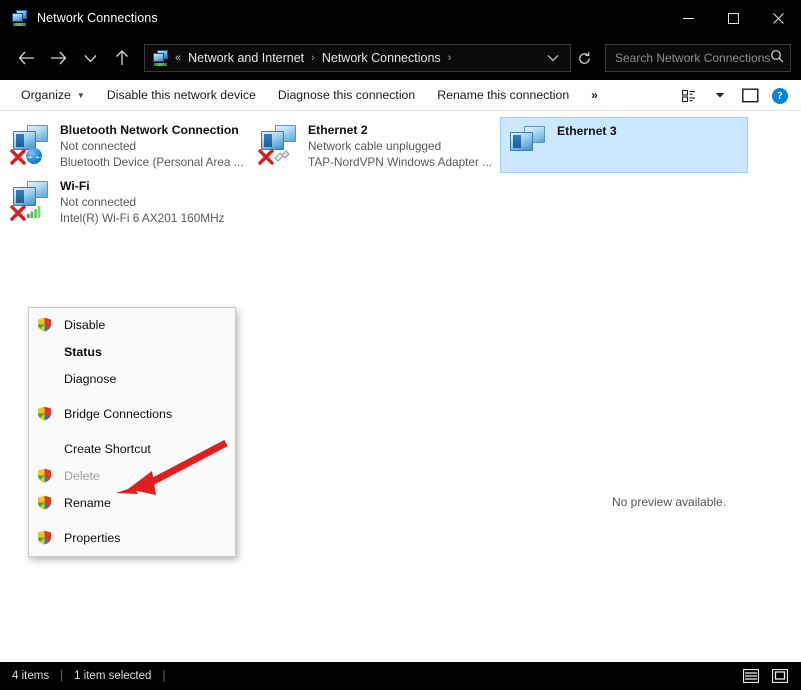 This screenshot has height=690, width=801. I want to click on help-icon: ?, so click(780, 95).